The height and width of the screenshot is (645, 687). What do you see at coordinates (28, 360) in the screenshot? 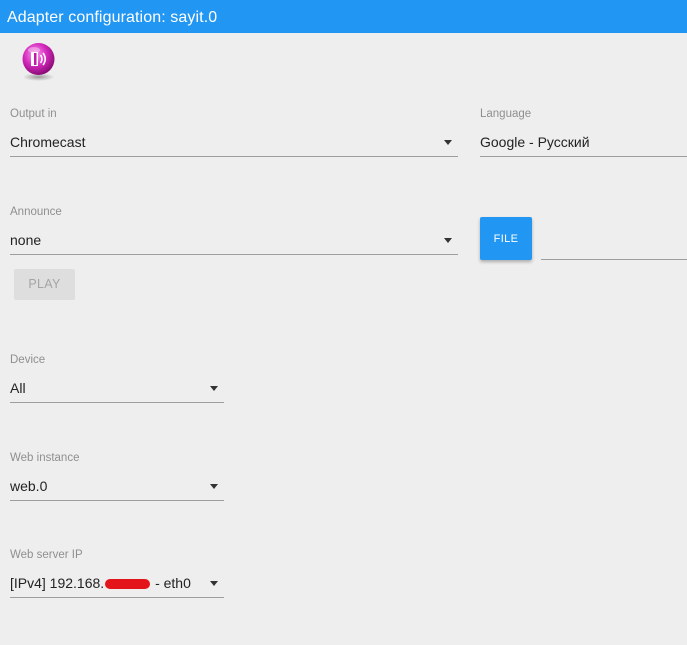
I see `device-label: Device` at bounding box center [28, 360].